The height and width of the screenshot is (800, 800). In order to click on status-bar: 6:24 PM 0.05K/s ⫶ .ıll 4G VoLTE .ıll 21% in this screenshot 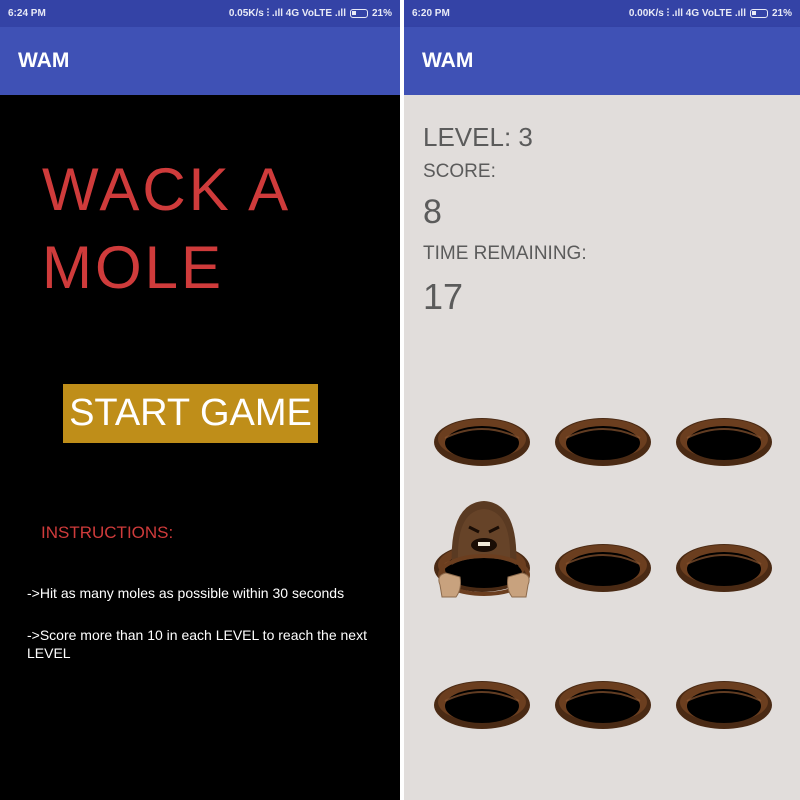, I will do `click(200, 13)`.